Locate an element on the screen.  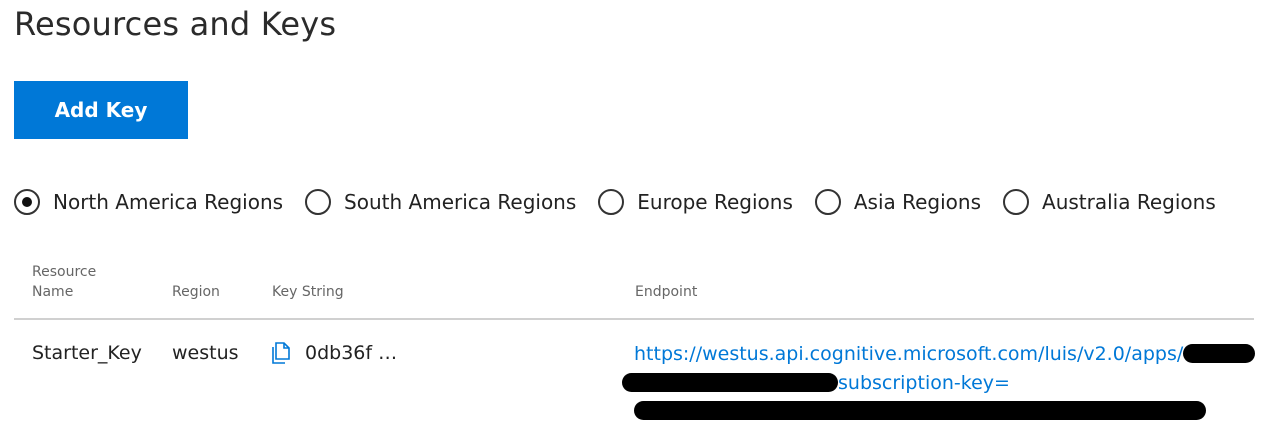
column-header-key-string: Key String is located at coordinates (308, 292).